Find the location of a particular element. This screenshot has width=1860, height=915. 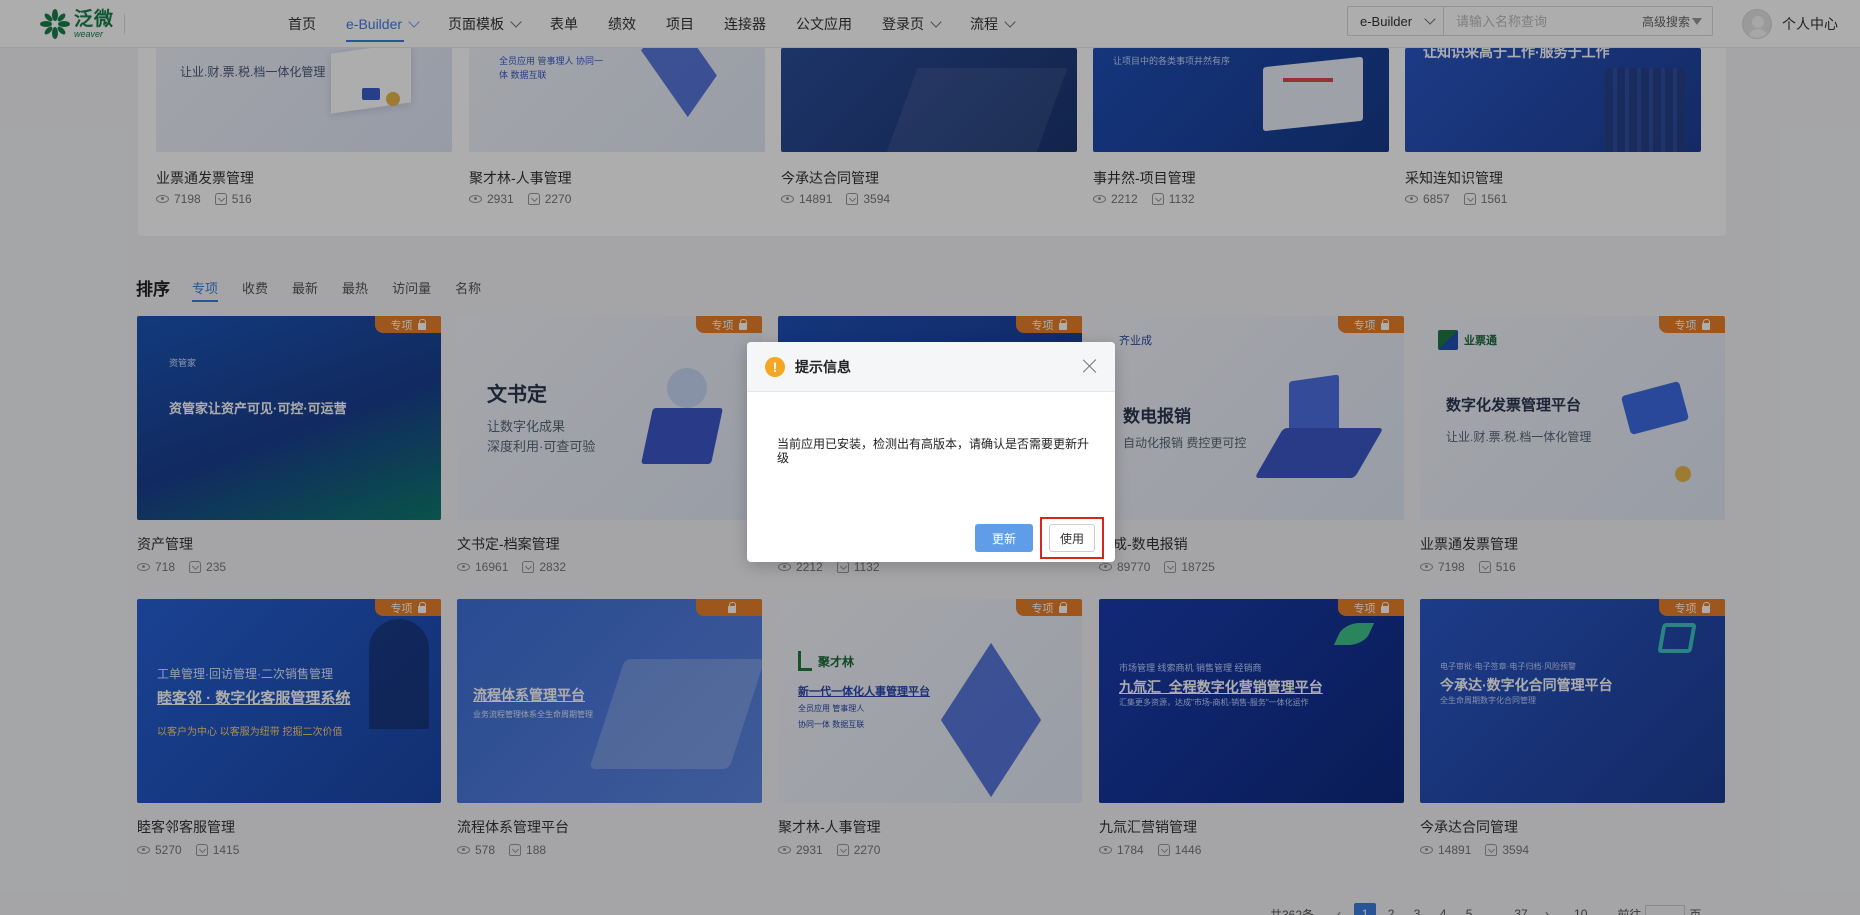

use-button: 使用 is located at coordinates (1072, 538).